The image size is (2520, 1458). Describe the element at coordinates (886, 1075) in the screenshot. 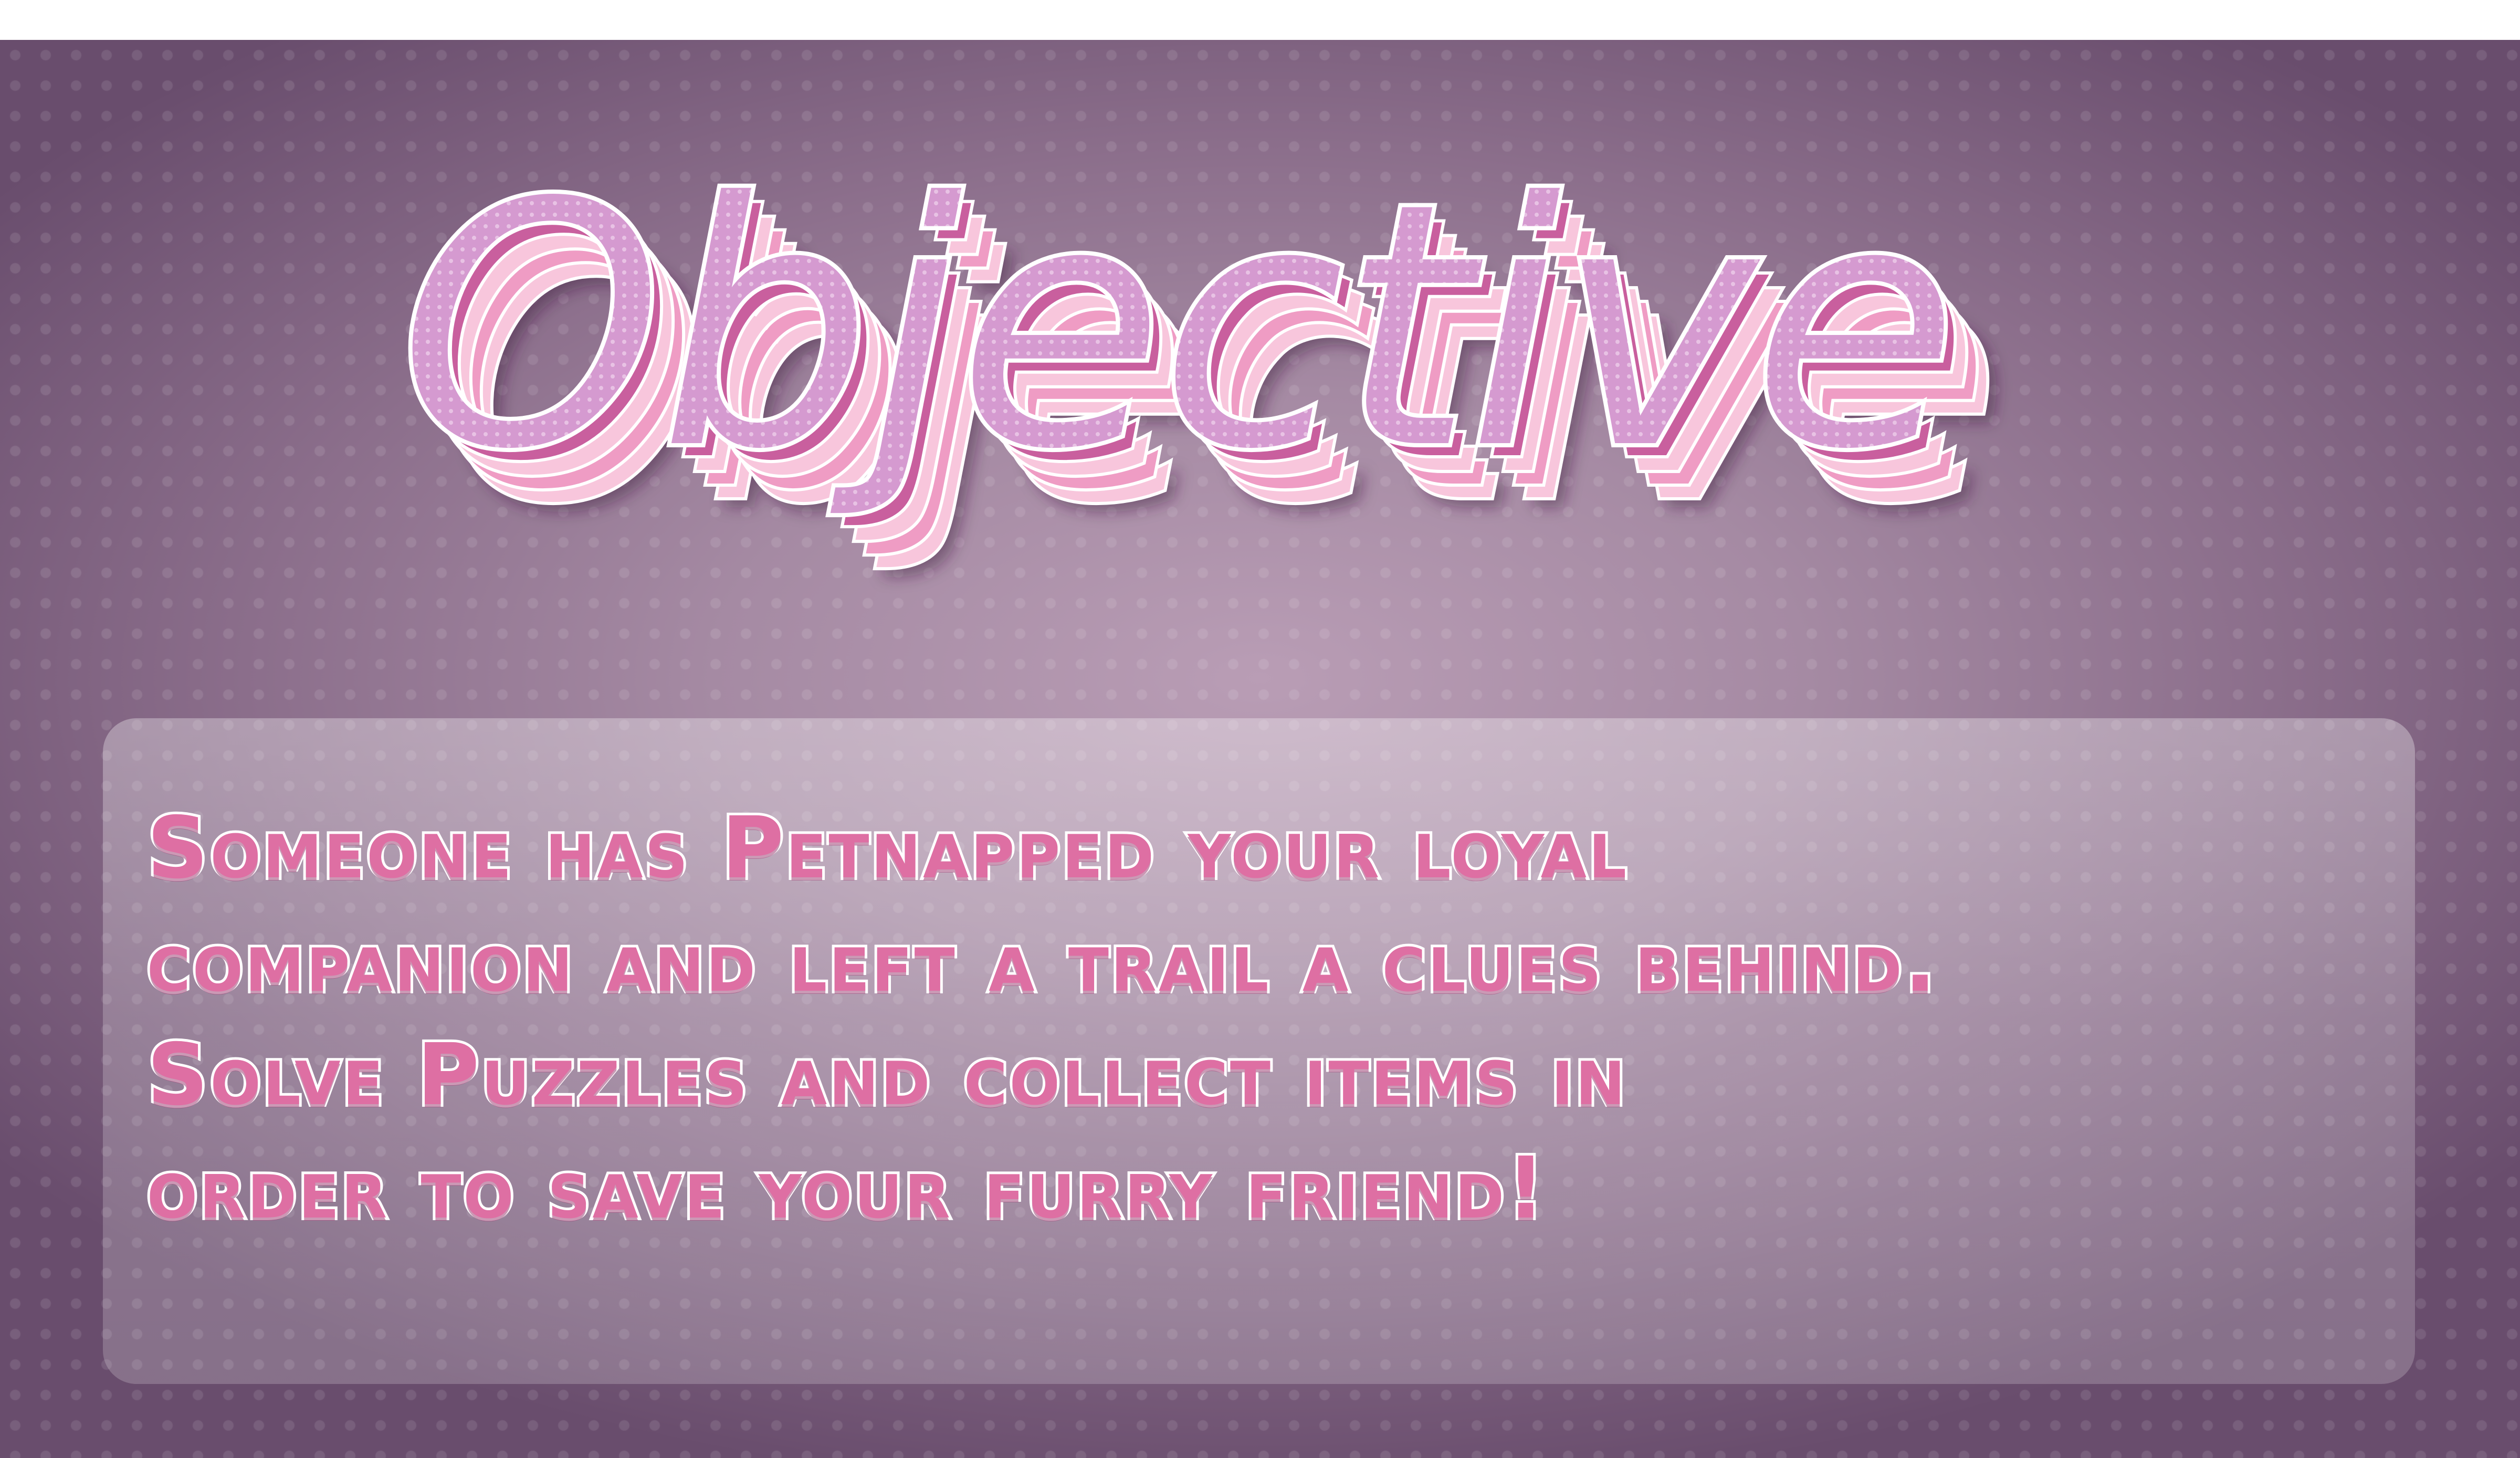

I see `description-line: Solve Puzzles and collect items in` at that location.